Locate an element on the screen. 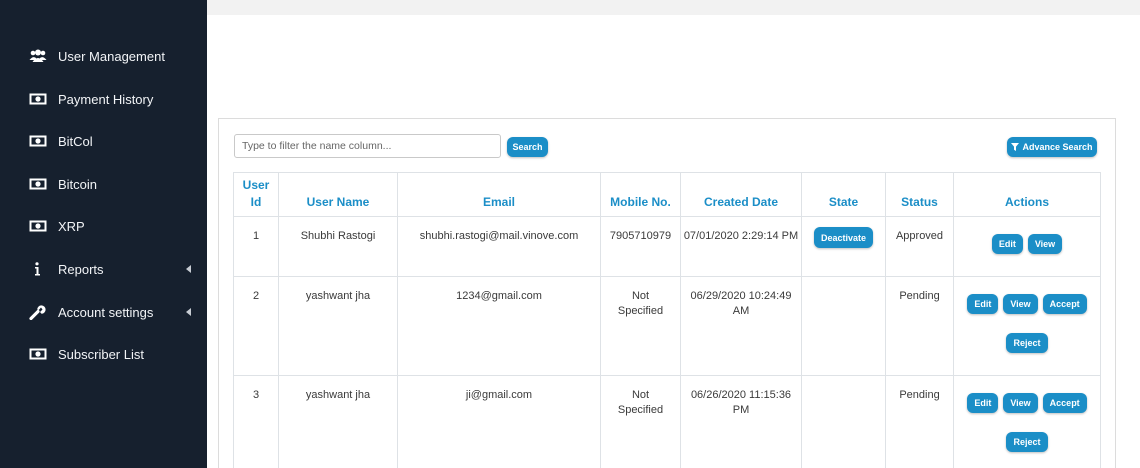 The width and height of the screenshot is (1140, 468). cell-state: Deactivate is located at coordinates (843, 246).